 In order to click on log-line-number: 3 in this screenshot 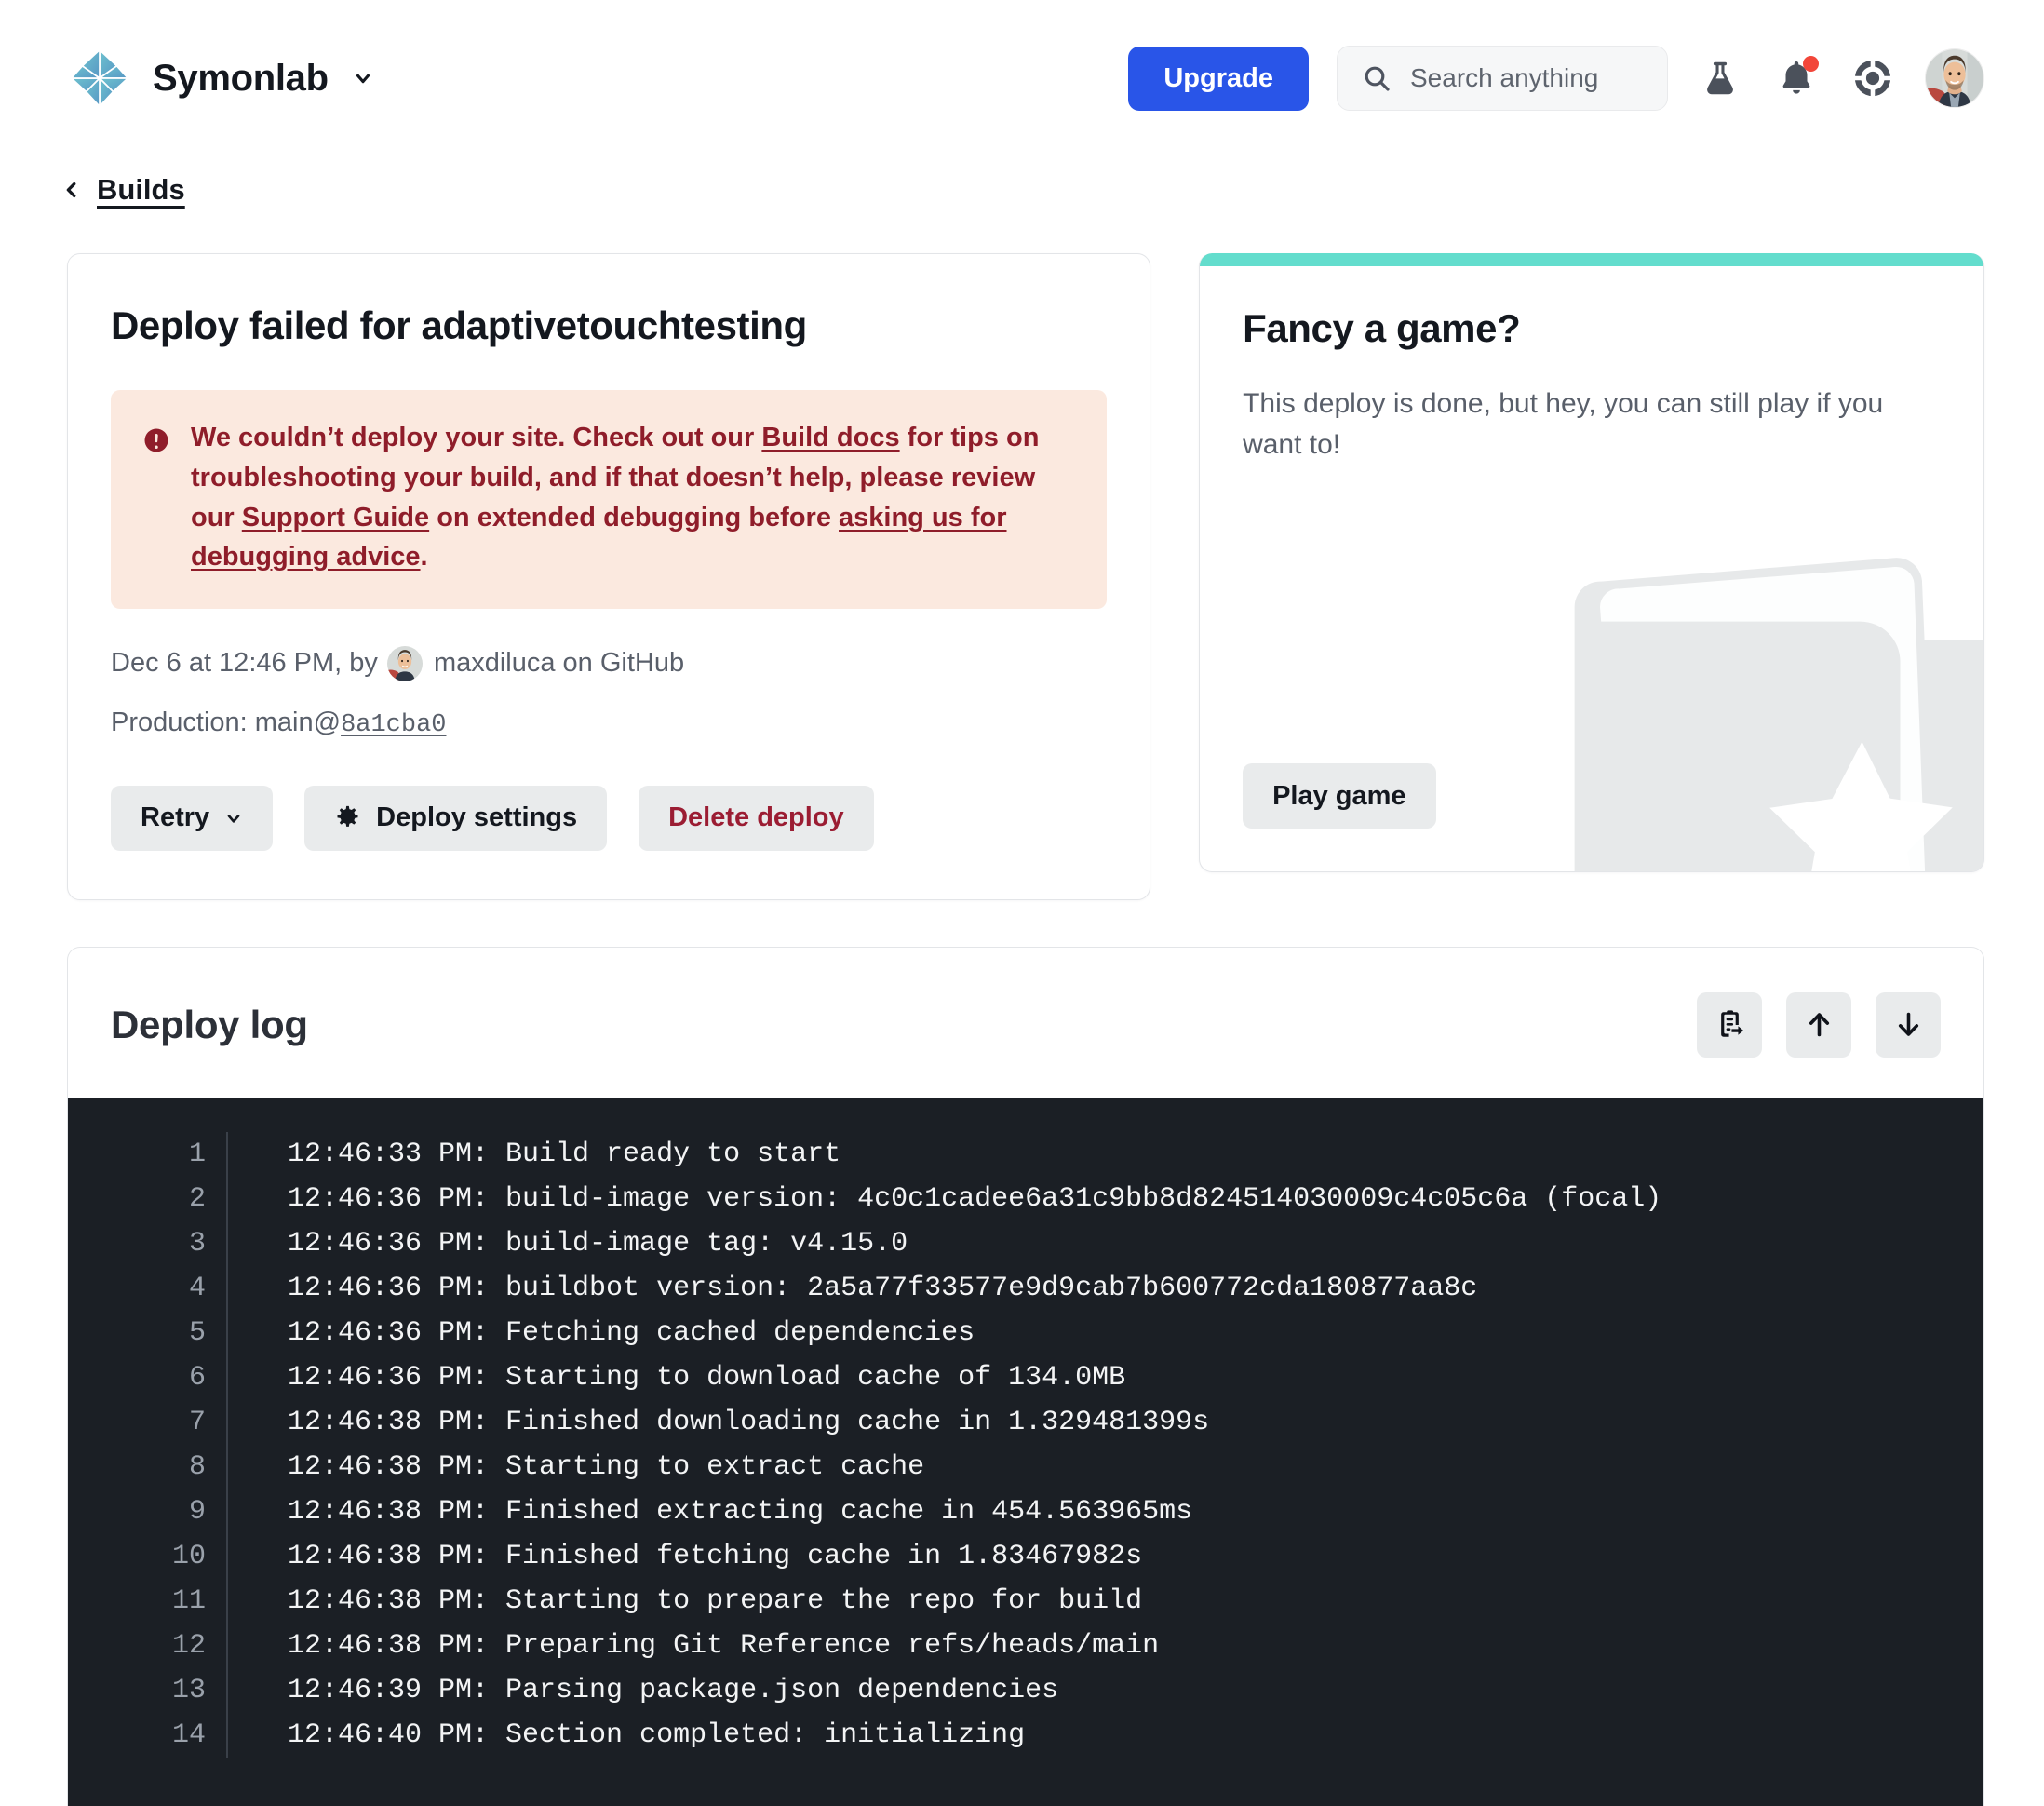, I will do `click(148, 1243)`.